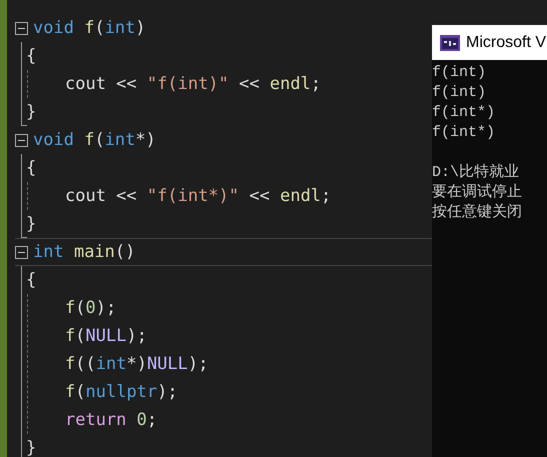 This screenshot has width=547, height=457. Describe the element at coordinates (477, 193) in the screenshot. I see `console-line: 要在调试停止` at that location.